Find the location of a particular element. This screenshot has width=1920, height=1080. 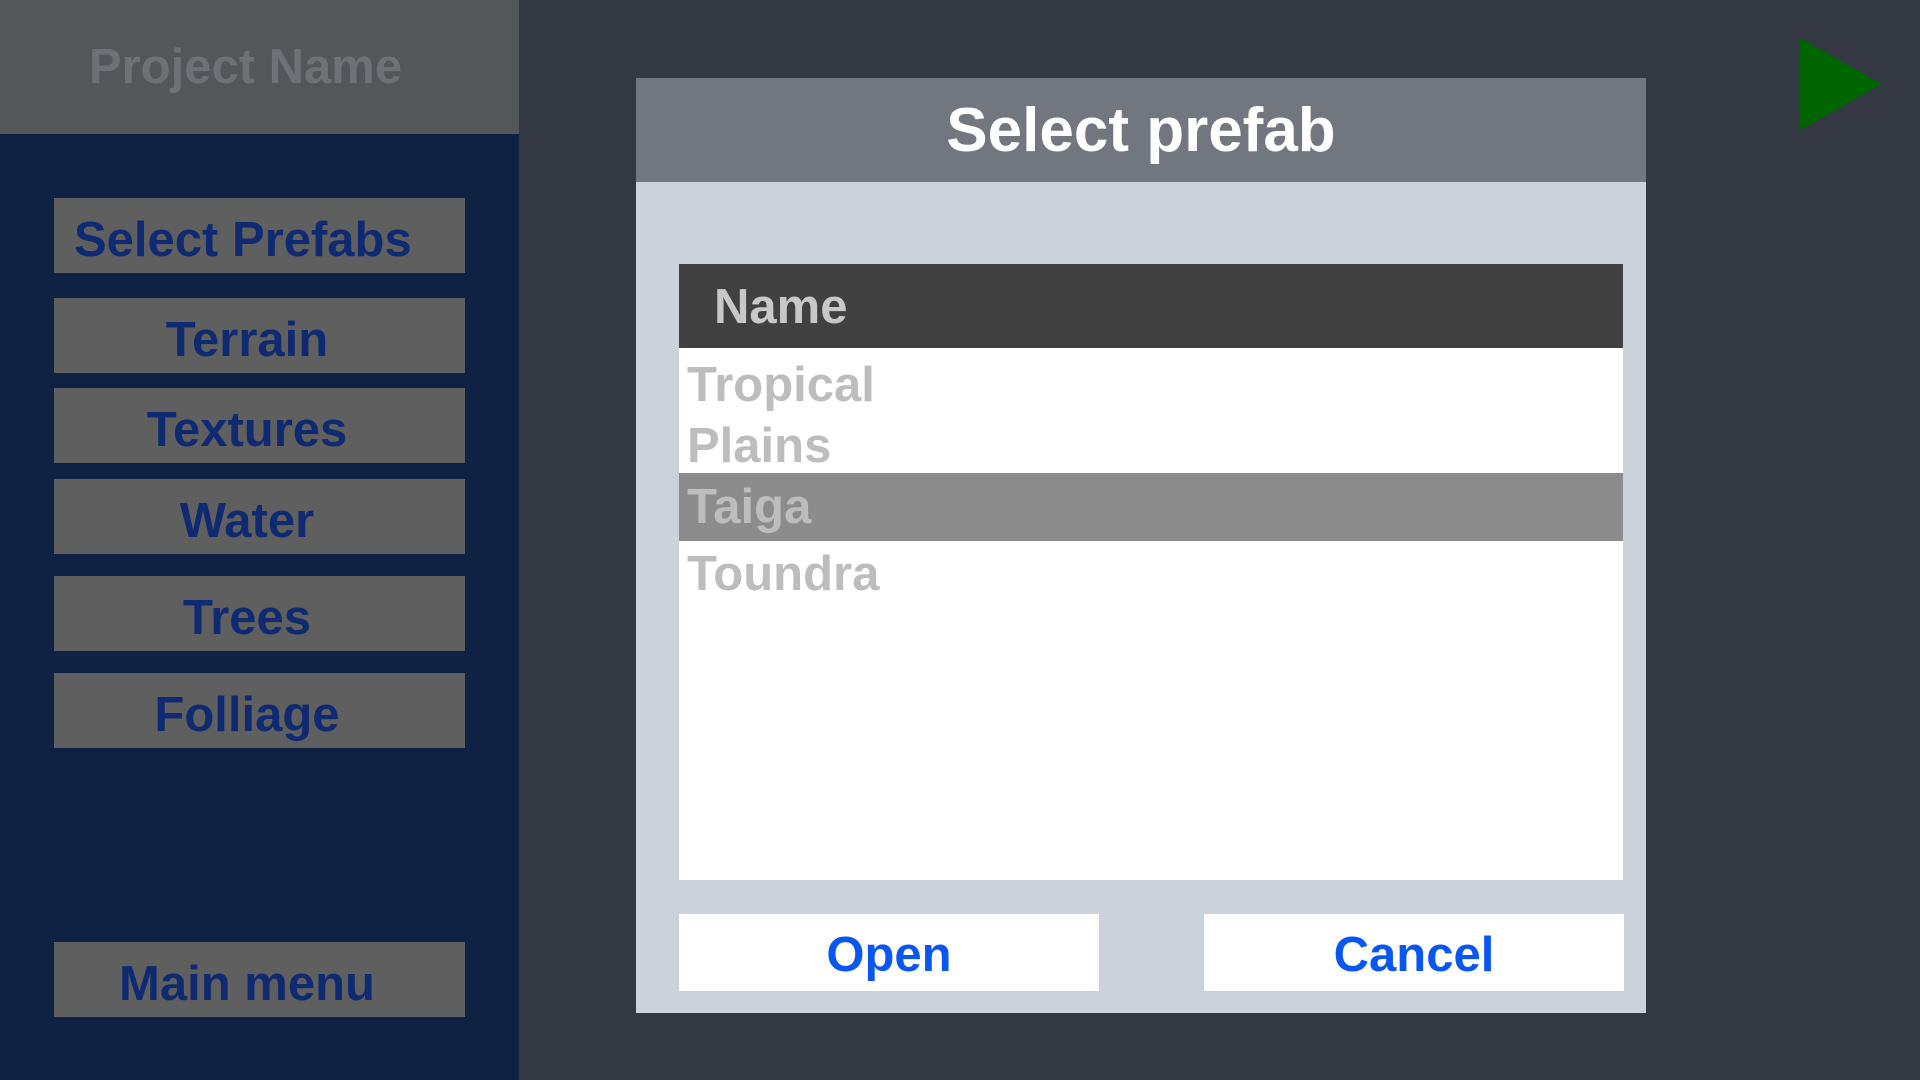

dialog-title-bar: Select prefab is located at coordinates (1141, 130).